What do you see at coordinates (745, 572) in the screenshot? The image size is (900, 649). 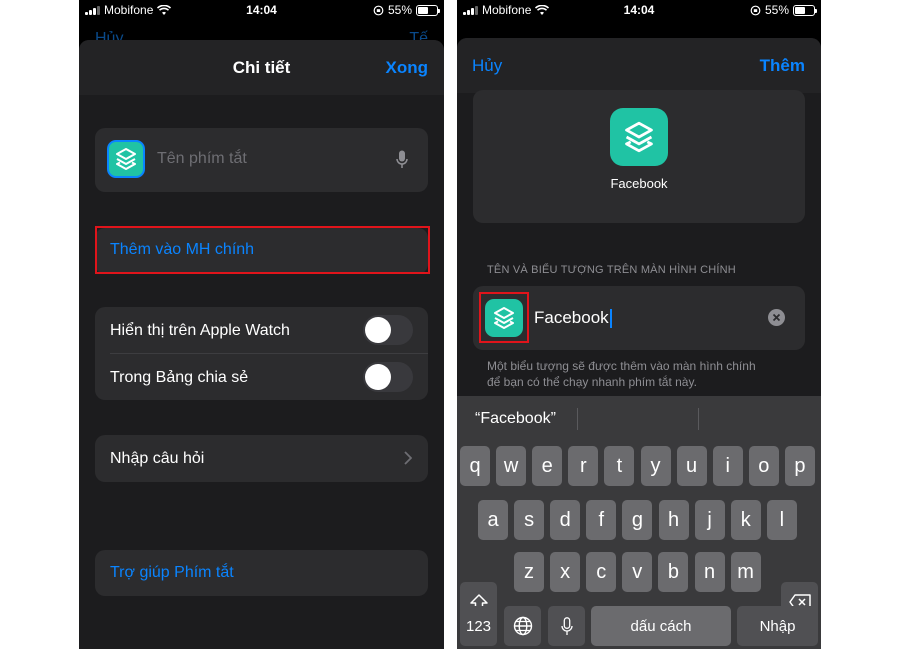 I see `key-m: m` at bounding box center [745, 572].